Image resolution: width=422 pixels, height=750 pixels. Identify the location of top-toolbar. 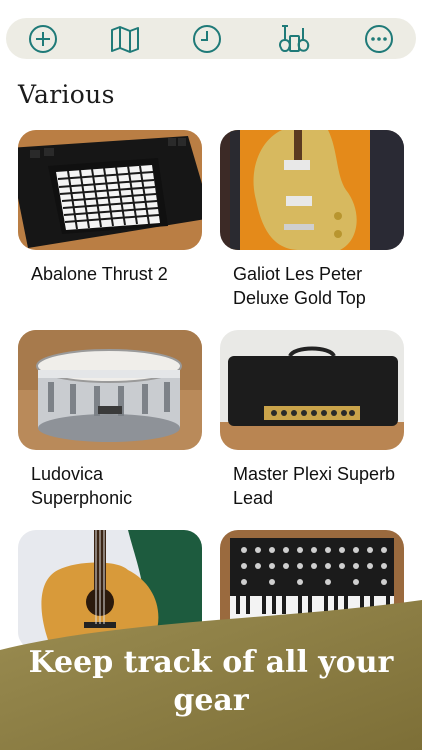
(211, 38).